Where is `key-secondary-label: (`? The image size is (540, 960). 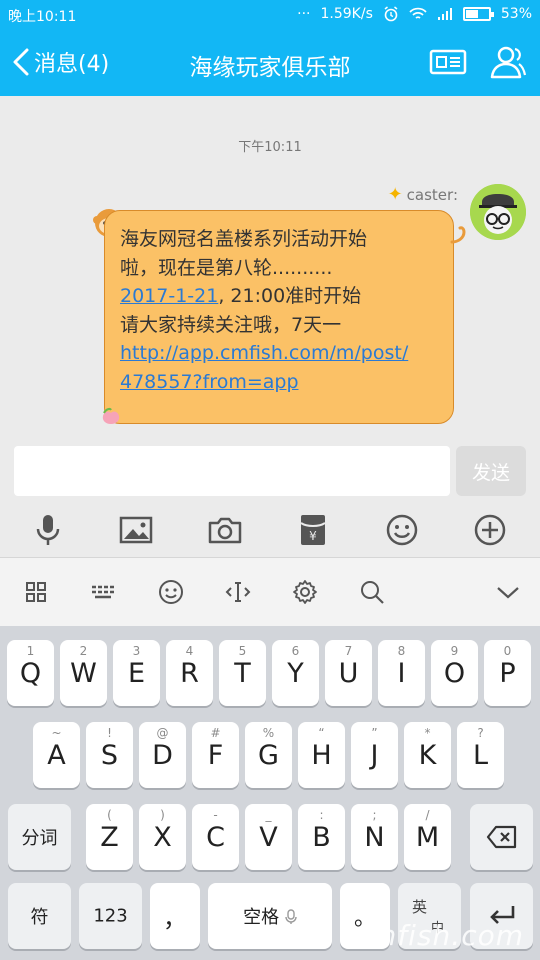 key-secondary-label: ( is located at coordinates (109, 815).